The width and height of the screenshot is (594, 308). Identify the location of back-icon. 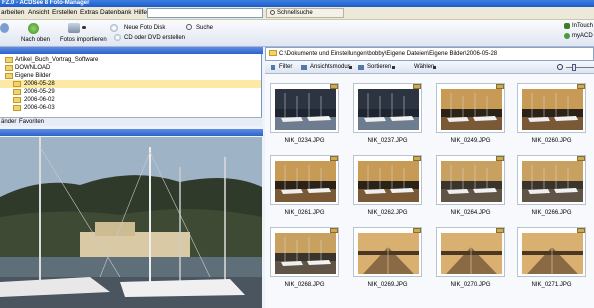
(4, 28).